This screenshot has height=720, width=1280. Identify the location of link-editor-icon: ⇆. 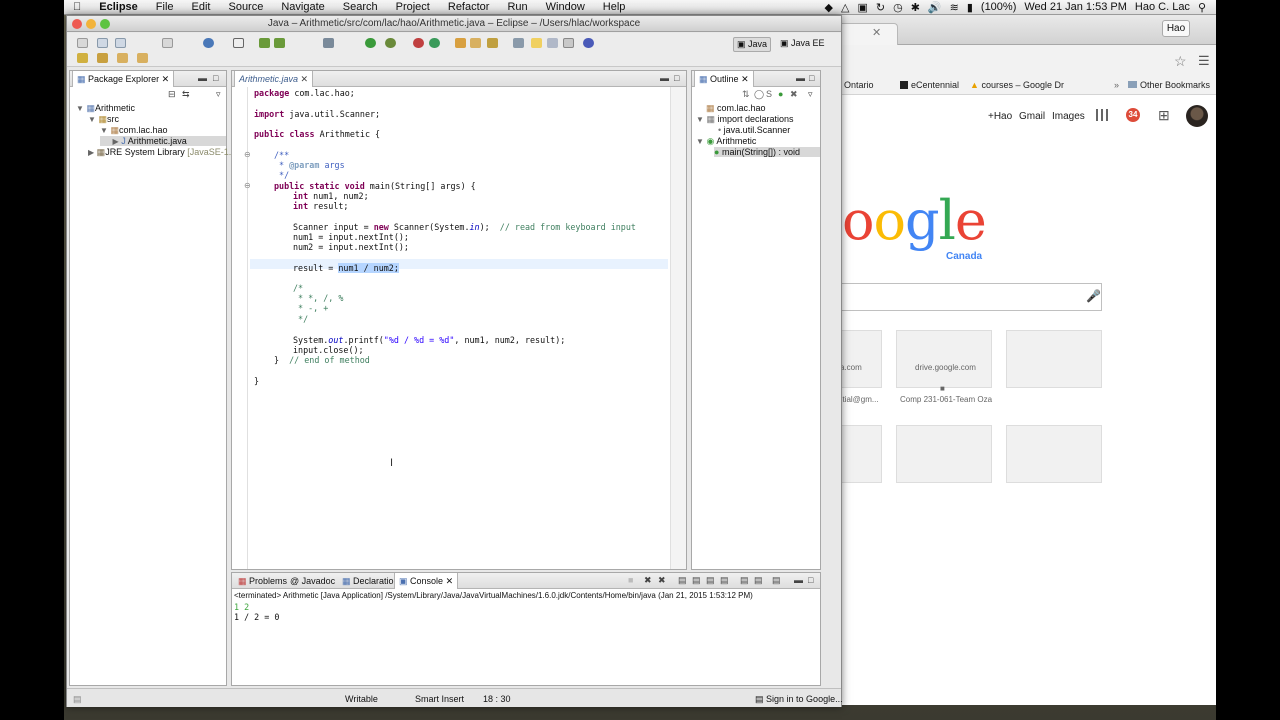
(186, 94).